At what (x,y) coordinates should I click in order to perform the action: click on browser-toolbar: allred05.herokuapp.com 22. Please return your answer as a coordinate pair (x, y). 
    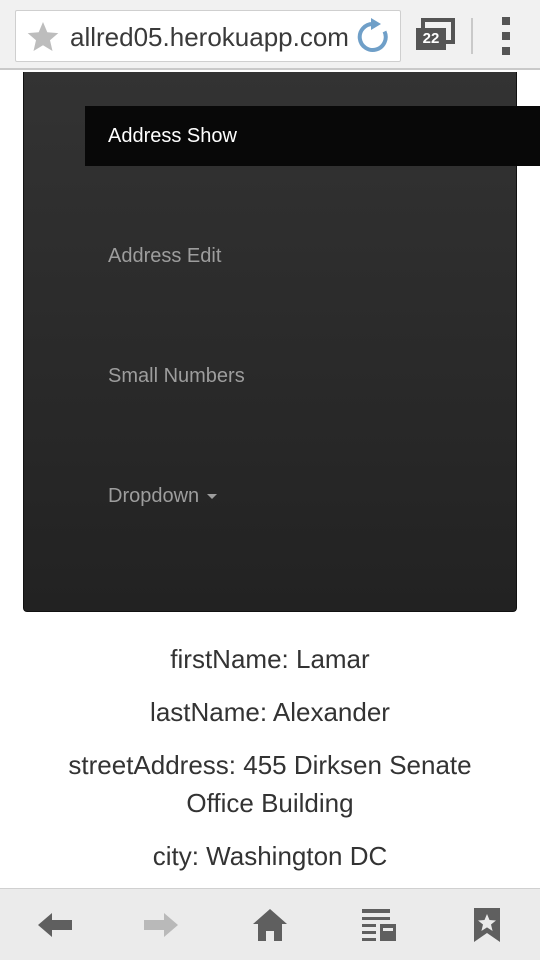
    Looking at the image, I should click on (270, 35).